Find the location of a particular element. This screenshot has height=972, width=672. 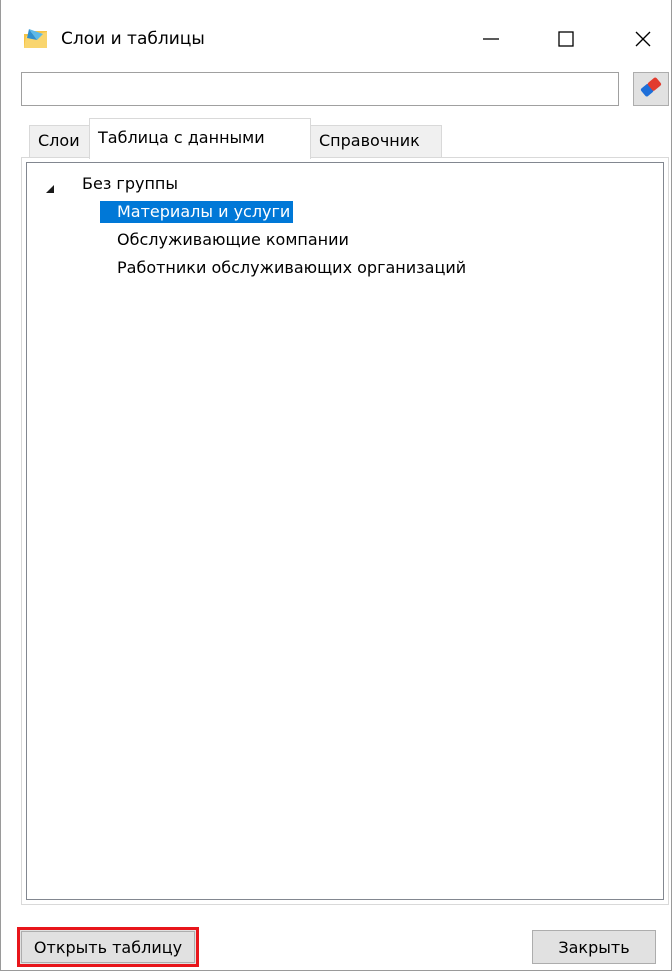

tab-data-table: Таблица с данными is located at coordinates (200, 138).